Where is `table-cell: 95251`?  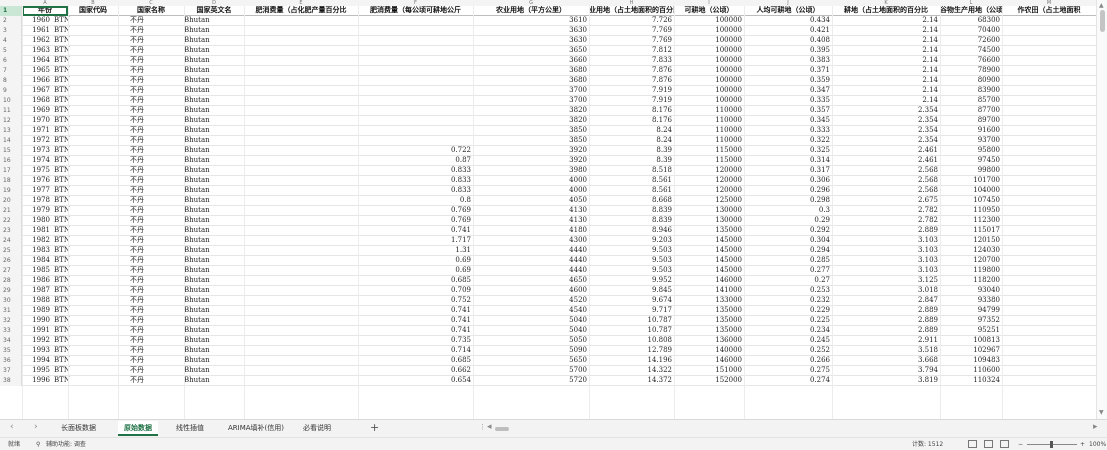 table-cell: 95251 is located at coordinates (971, 331).